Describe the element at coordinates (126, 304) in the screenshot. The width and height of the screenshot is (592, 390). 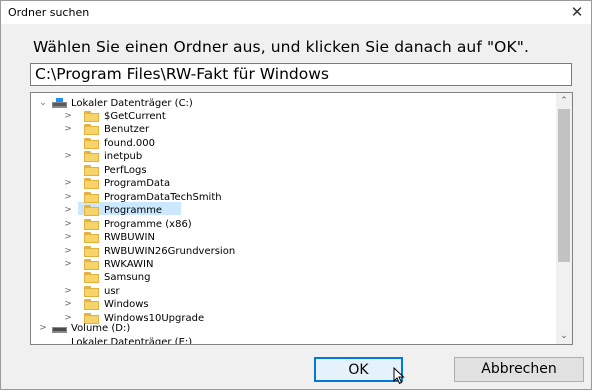
I see `tree-item-label: Windows` at that location.